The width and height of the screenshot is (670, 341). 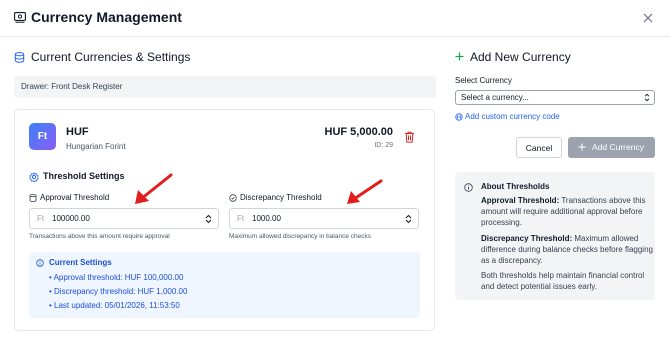 I want to click on currency-code: HUF, so click(x=77, y=132).